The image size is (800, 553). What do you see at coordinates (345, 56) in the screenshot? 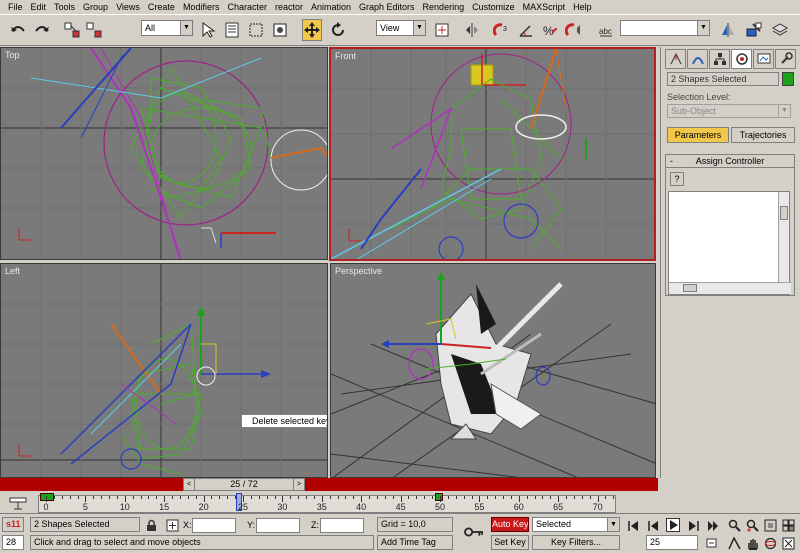
I see `viewport-label-front: Front` at bounding box center [345, 56].